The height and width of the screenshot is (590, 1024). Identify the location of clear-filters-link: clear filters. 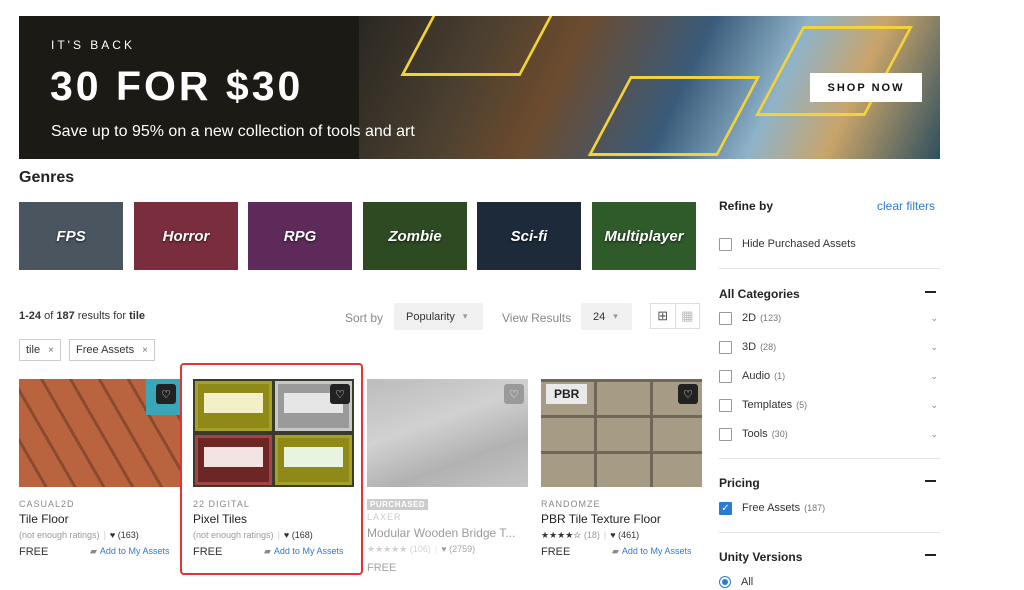
(906, 206).